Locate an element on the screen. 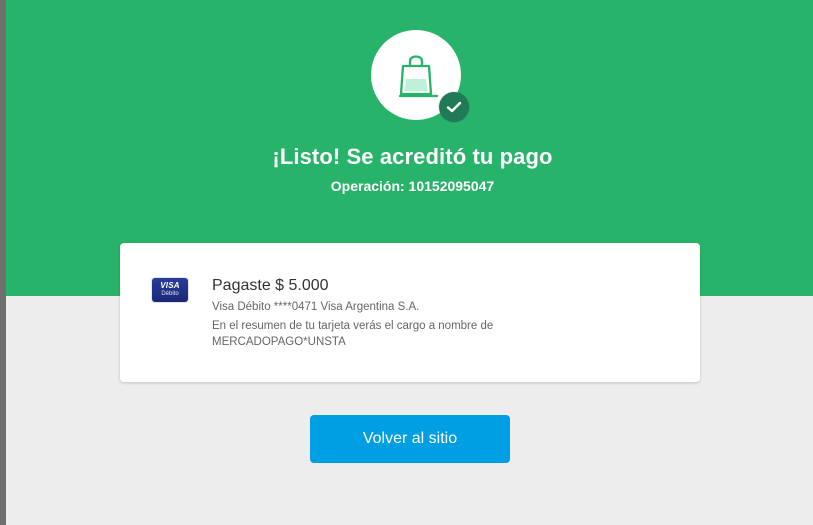  success-icon-group is located at coordinates (420, 76).